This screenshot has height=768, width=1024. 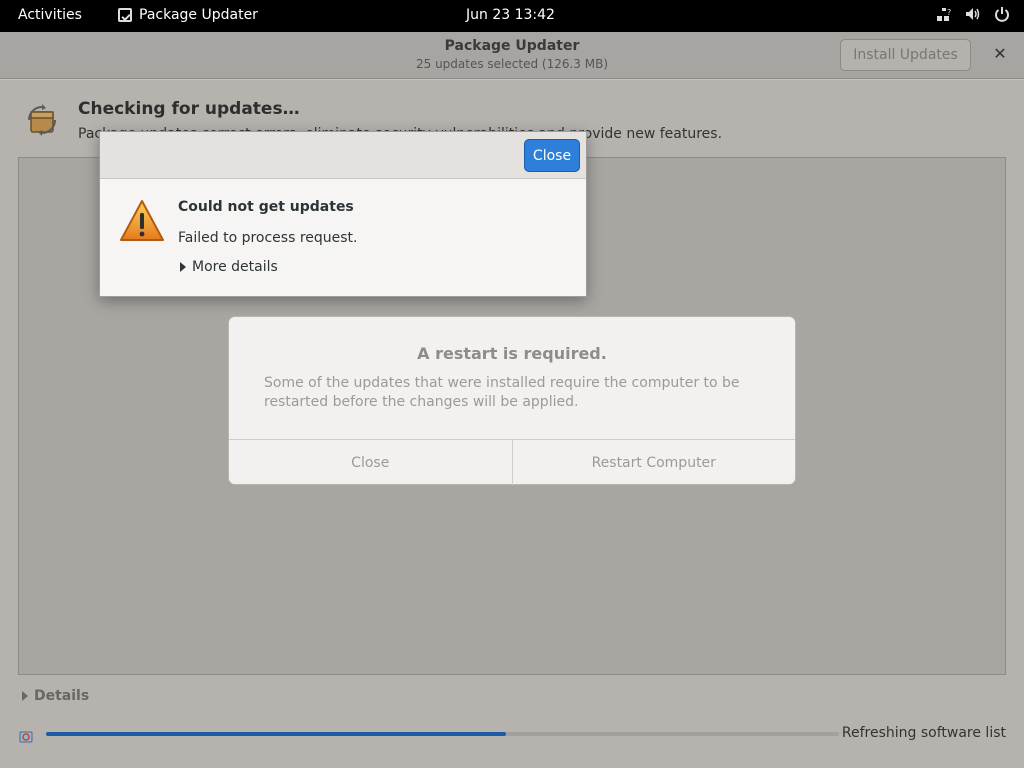 What do you see at coordinates (125, 15) in the screenshot?
I see `package-updater-icon` at bounding box center [125, 15].